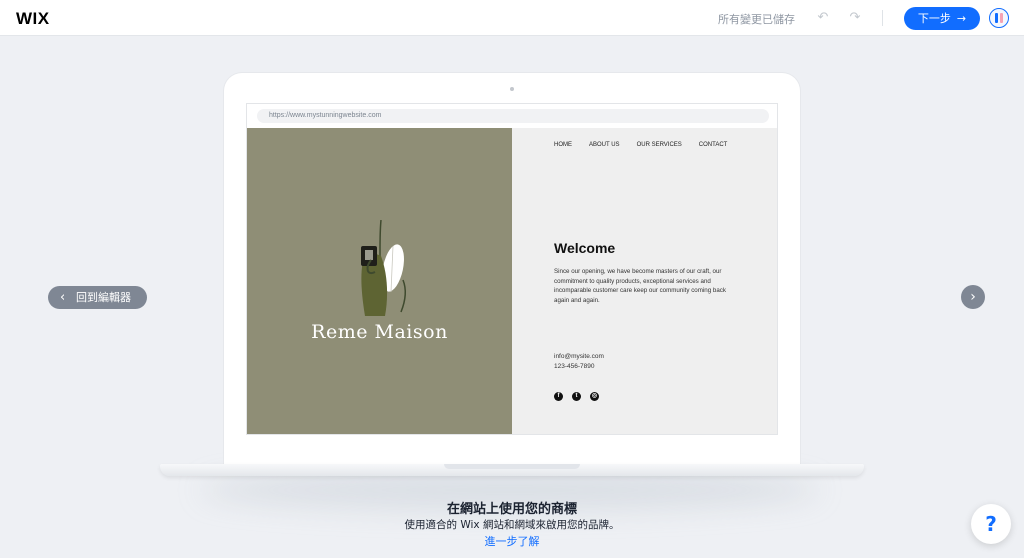  I want to click on next-step-button: 下一步 →, so click(942, 18).